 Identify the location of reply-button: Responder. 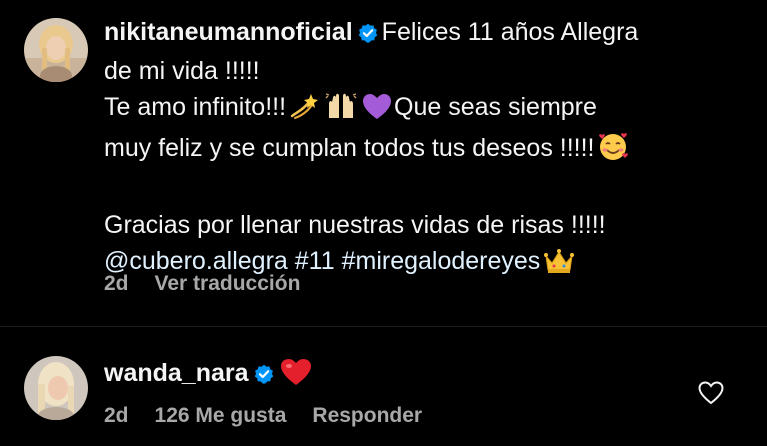
(367, 415).